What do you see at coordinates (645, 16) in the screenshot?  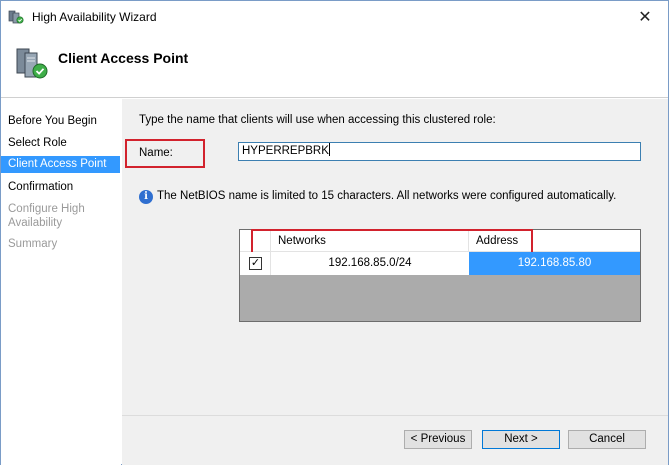 I see `close-icon: ✕` at bounding box center [645, 16].